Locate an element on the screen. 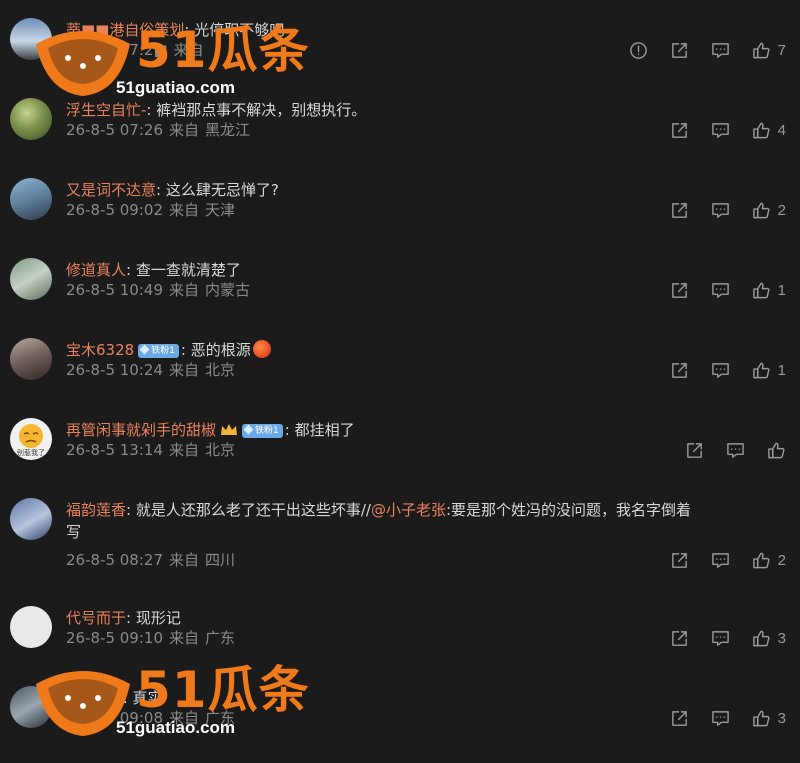 This screenshot has width=800, height=763. like-button: 4 is located at coordinates (769, 130).